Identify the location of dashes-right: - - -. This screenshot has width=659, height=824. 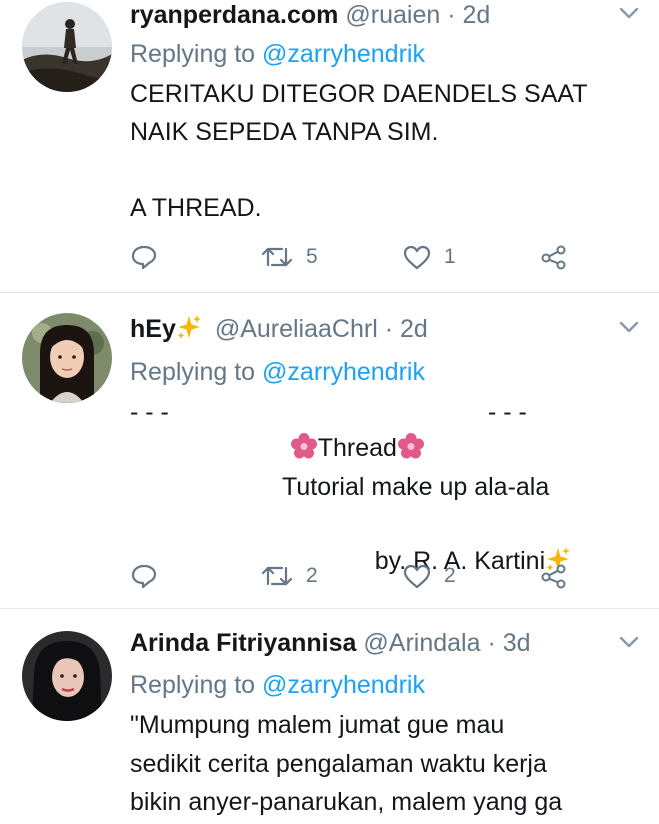
(507, 412).